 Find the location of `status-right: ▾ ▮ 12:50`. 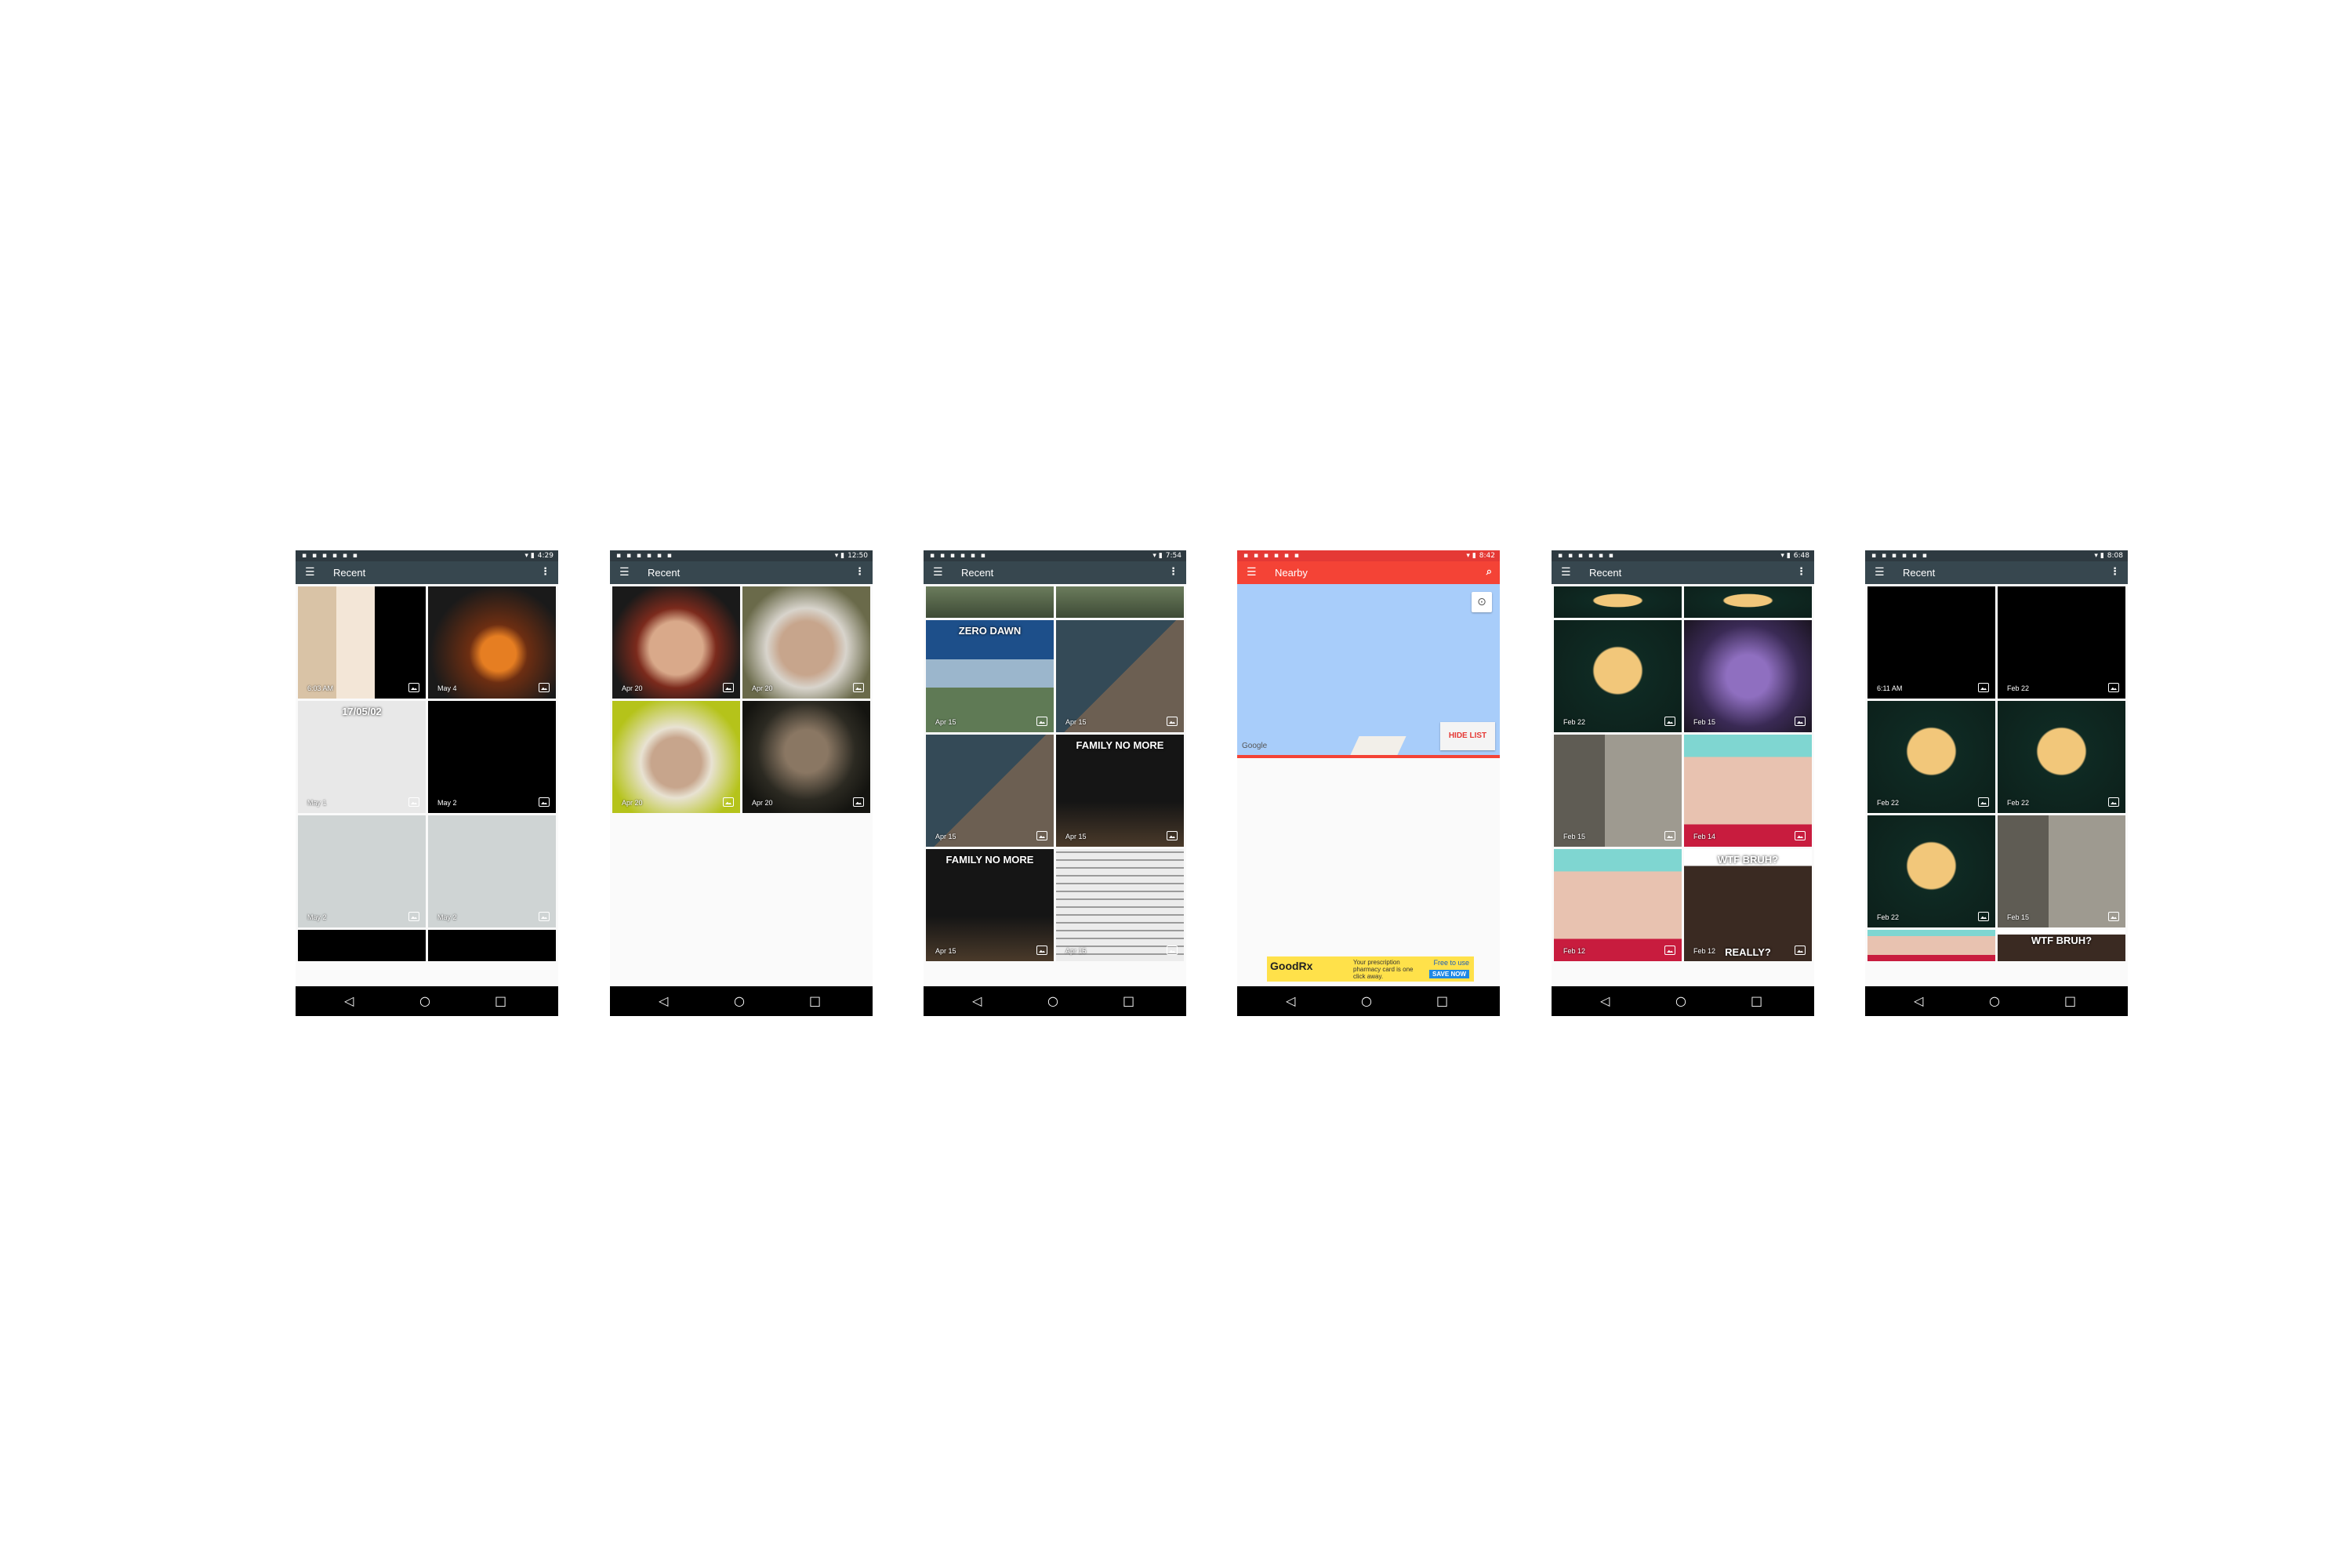

status-right: ▾ ▮ 12:50 is located at coordinates (851, 555).